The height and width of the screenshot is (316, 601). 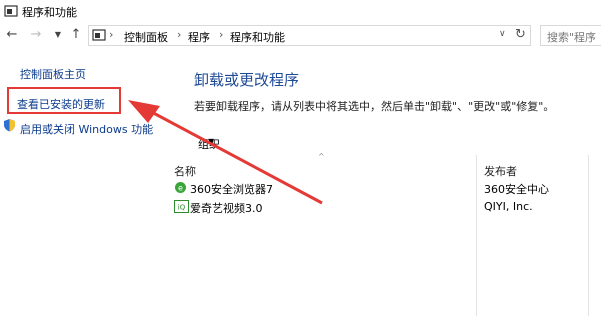 I want to click on column-header-name: 名称, so click(x=185, y=171).